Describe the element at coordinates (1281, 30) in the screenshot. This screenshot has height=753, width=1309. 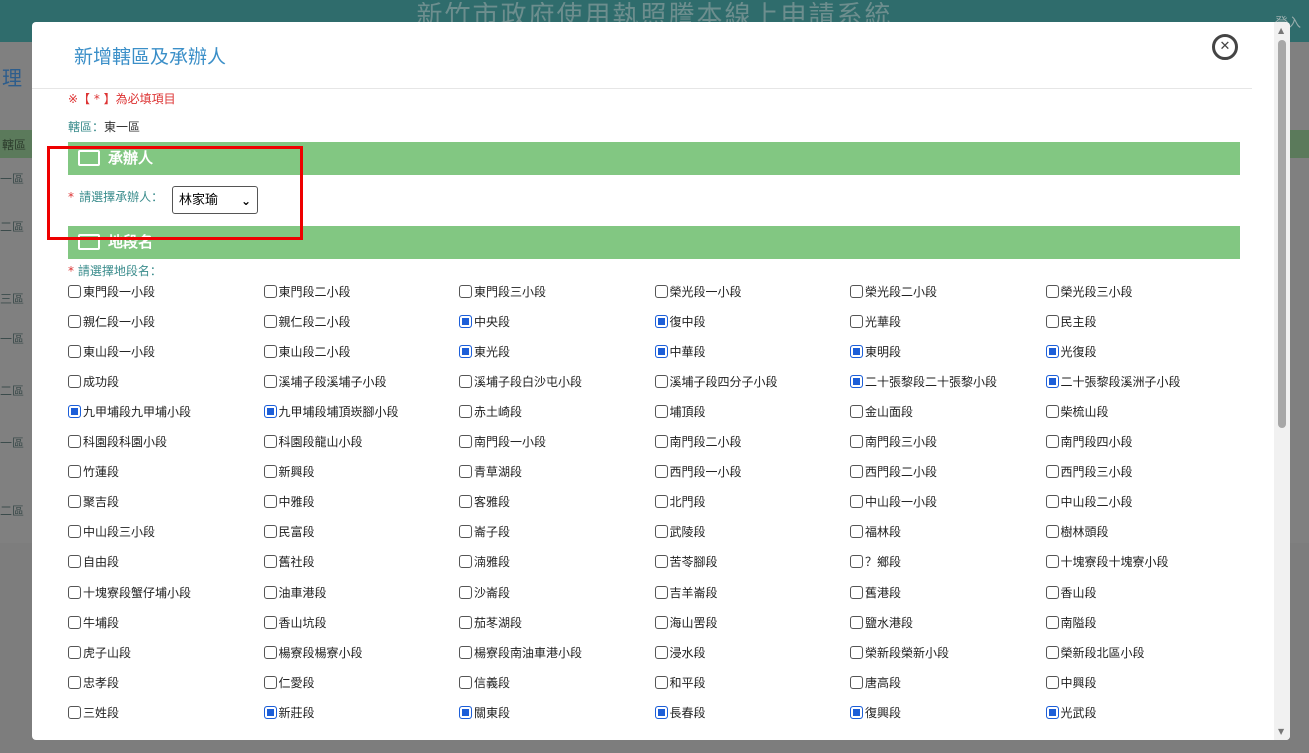
I see `scroll-up-arrow-icon: ▲` at that location.